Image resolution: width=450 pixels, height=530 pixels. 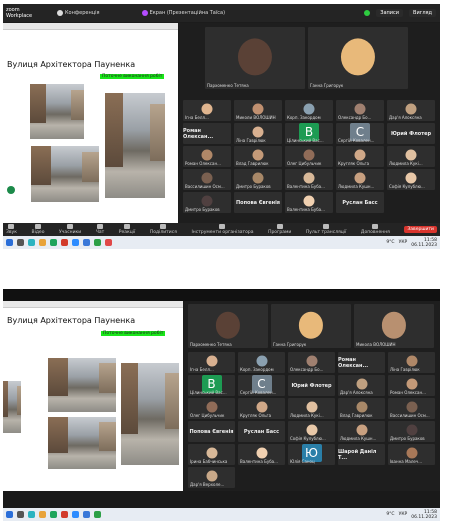 What do you see at coordinates (390, 13) in the screenshot?
I see `recording-button: Записи` at bounding box center [390, 13].